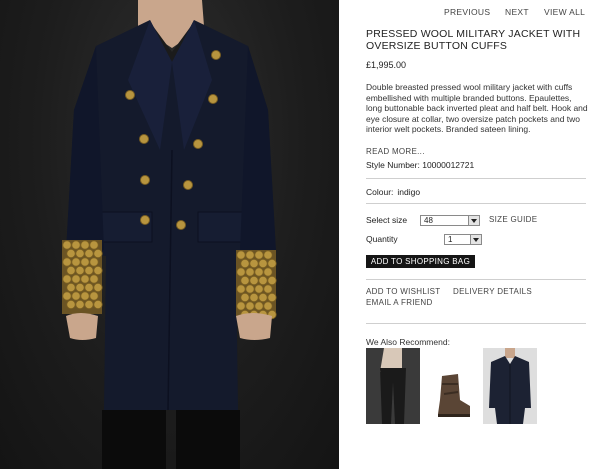  What do you see at coordinates (399, 302) in the screenshot?
I see `email-a-friend-link: EMAIL A FRIEND` at bounding box center [399, 302].